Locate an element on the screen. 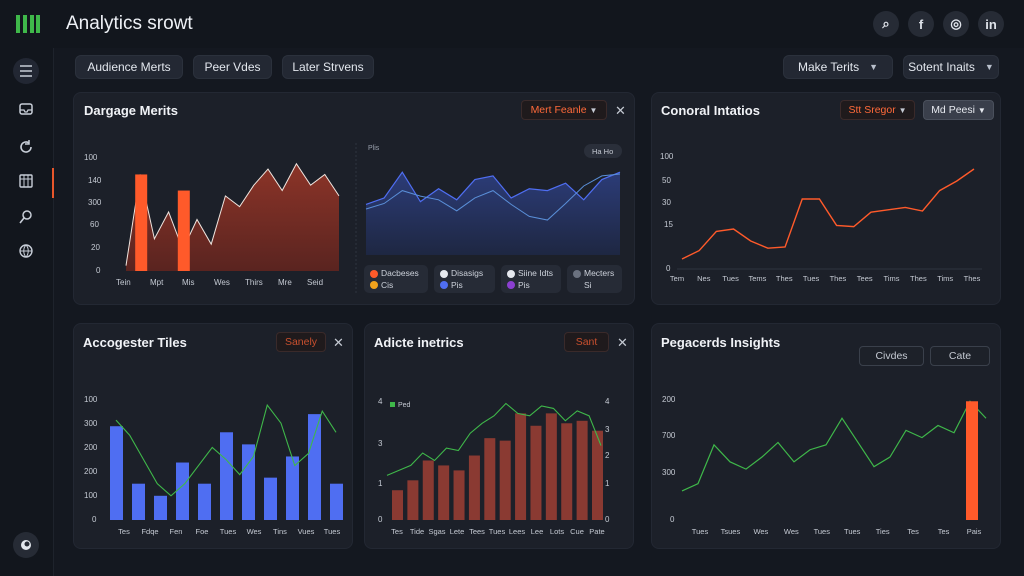  legend-label: Ped is located at coordinates (404, 405).